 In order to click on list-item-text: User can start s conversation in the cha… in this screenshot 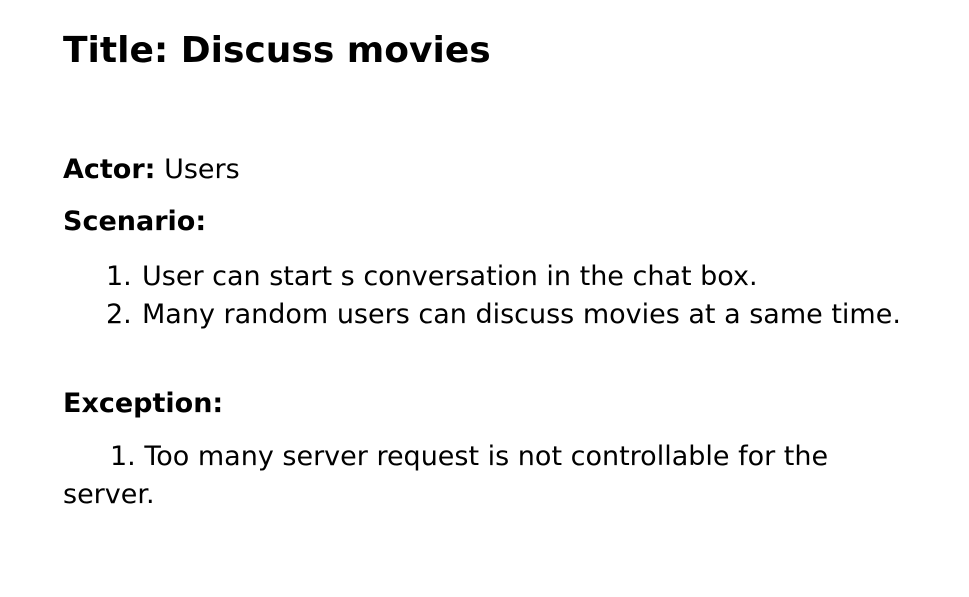, I will do `click(450, 276)`.